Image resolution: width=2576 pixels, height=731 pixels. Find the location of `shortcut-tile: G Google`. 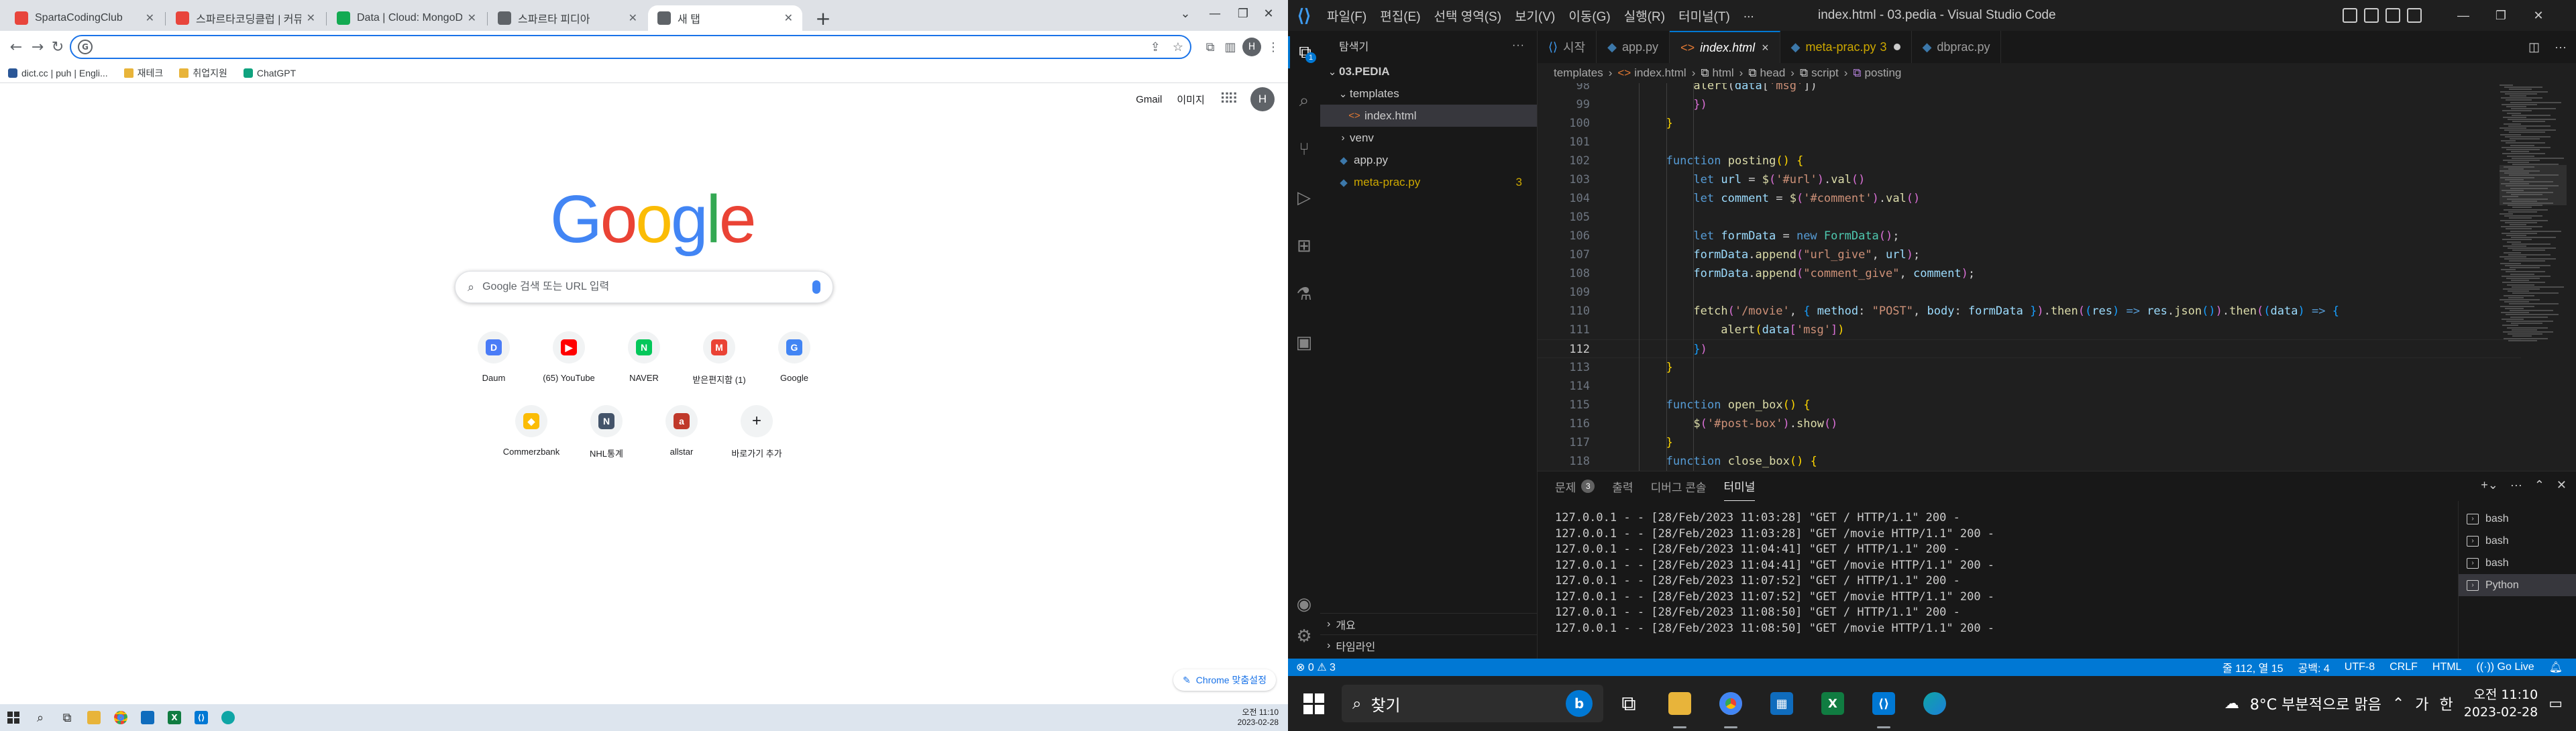

shortcut-tile: G Google is located at coordinates (794, 362).